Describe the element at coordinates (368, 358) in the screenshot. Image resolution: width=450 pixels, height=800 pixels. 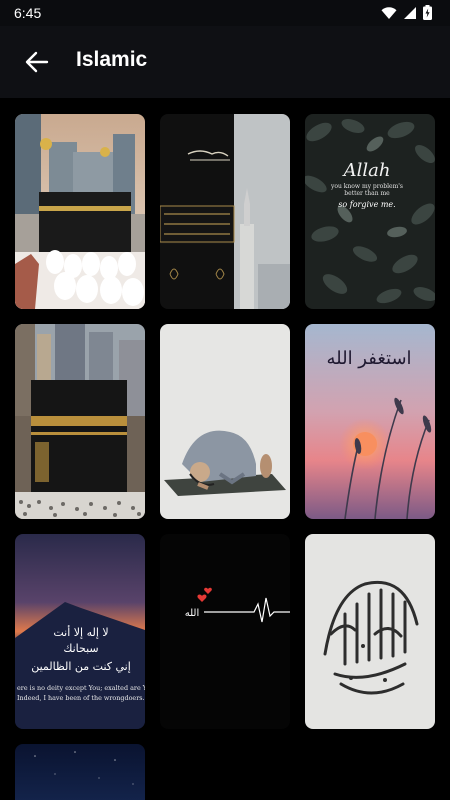
I see `astaghfirullah-text: استغفر الله` at that location.